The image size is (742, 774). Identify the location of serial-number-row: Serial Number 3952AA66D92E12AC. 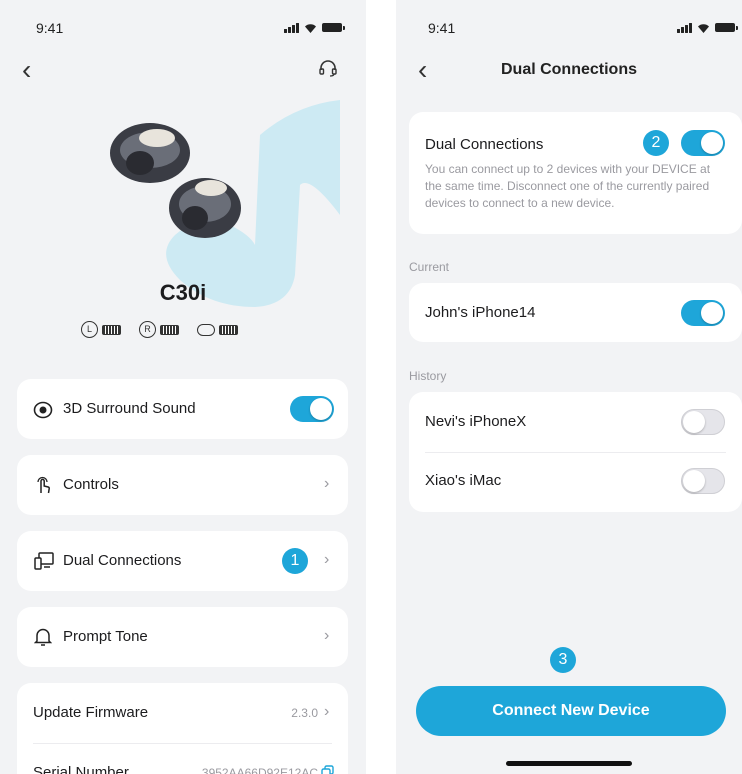
(182, 758).